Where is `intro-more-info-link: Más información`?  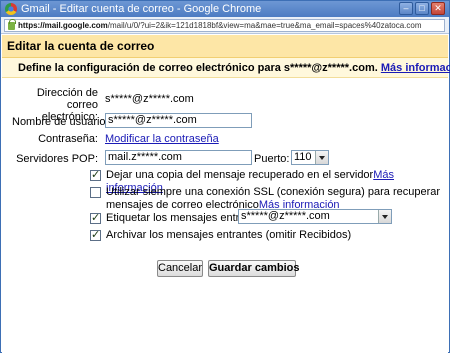 intro-more-info-link: Más información is located at coordinates (415, 68).